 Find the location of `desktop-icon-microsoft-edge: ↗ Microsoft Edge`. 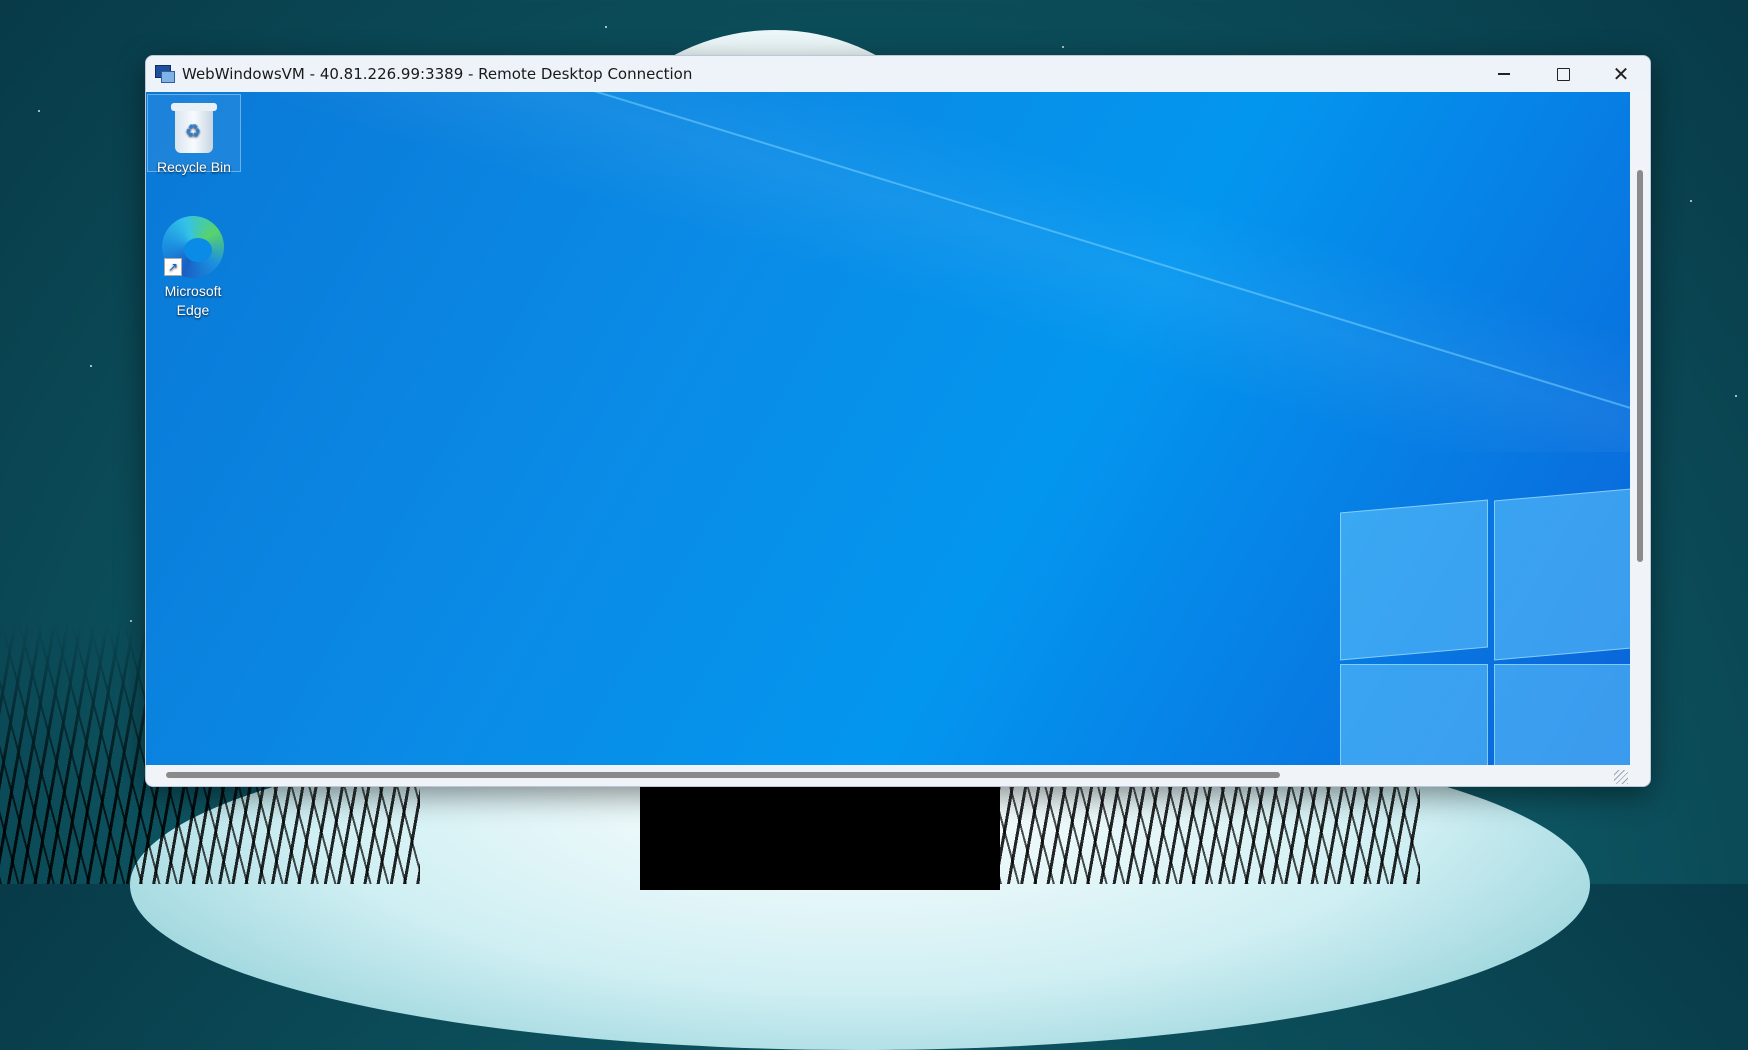

desktop-icon-microsoft-edge: ↗ Microsoft Edge is located at coordinates (193, 268).